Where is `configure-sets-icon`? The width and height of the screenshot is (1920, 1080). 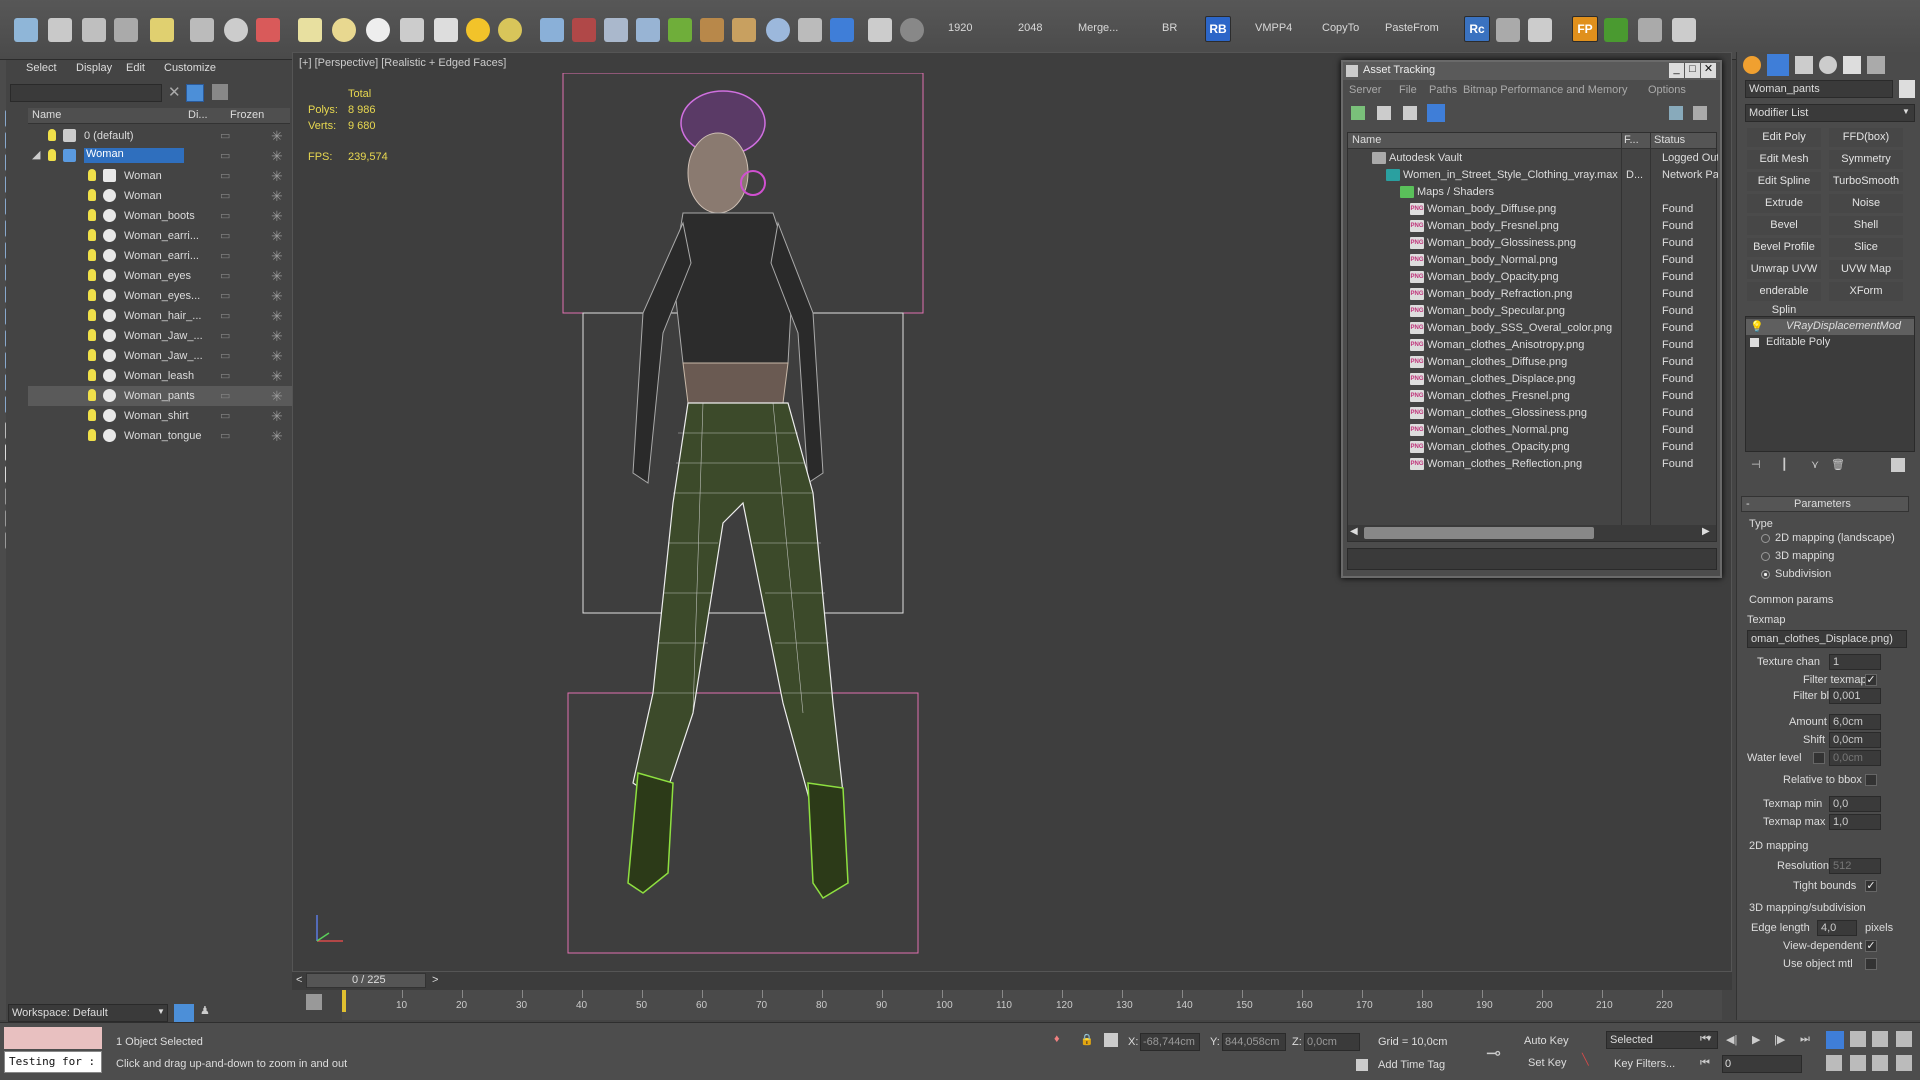 configure-sets-icon is located at coordinates (1898, 465).